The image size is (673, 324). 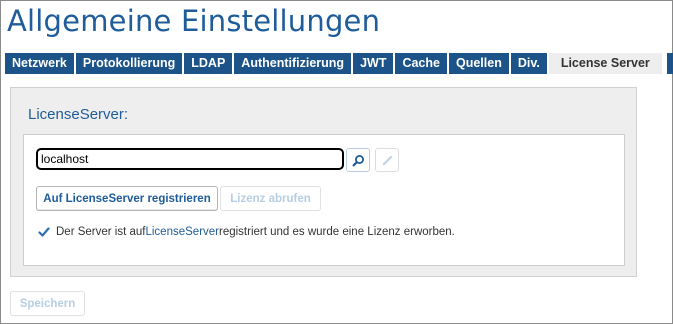 What do you see at coordinates (78, 114) in the screenshot?
I see `section-title: LicenseServer:` at bounding box center [78, 114].